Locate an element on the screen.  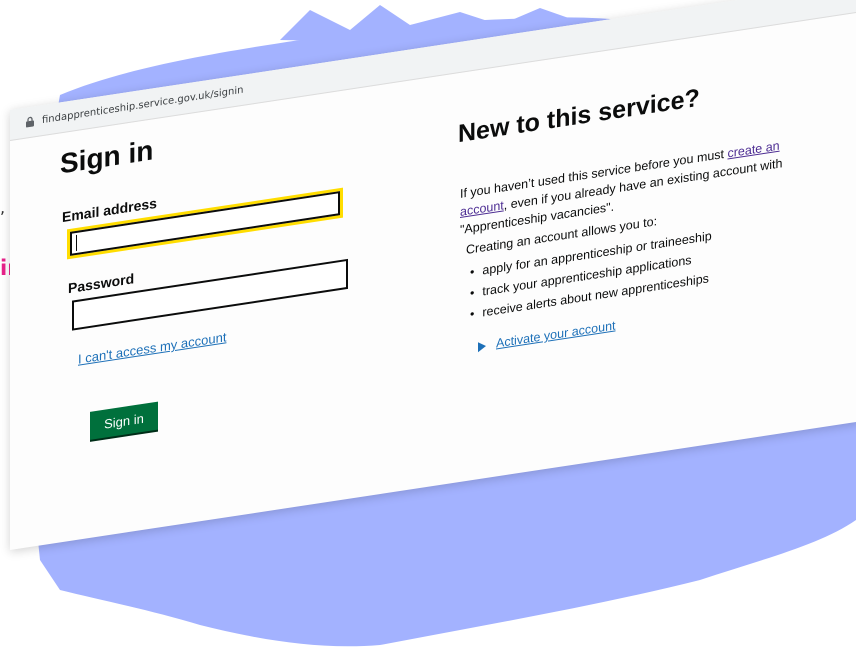
cant-access-account-link: I can't access my account is located at coordinates (152, 347).